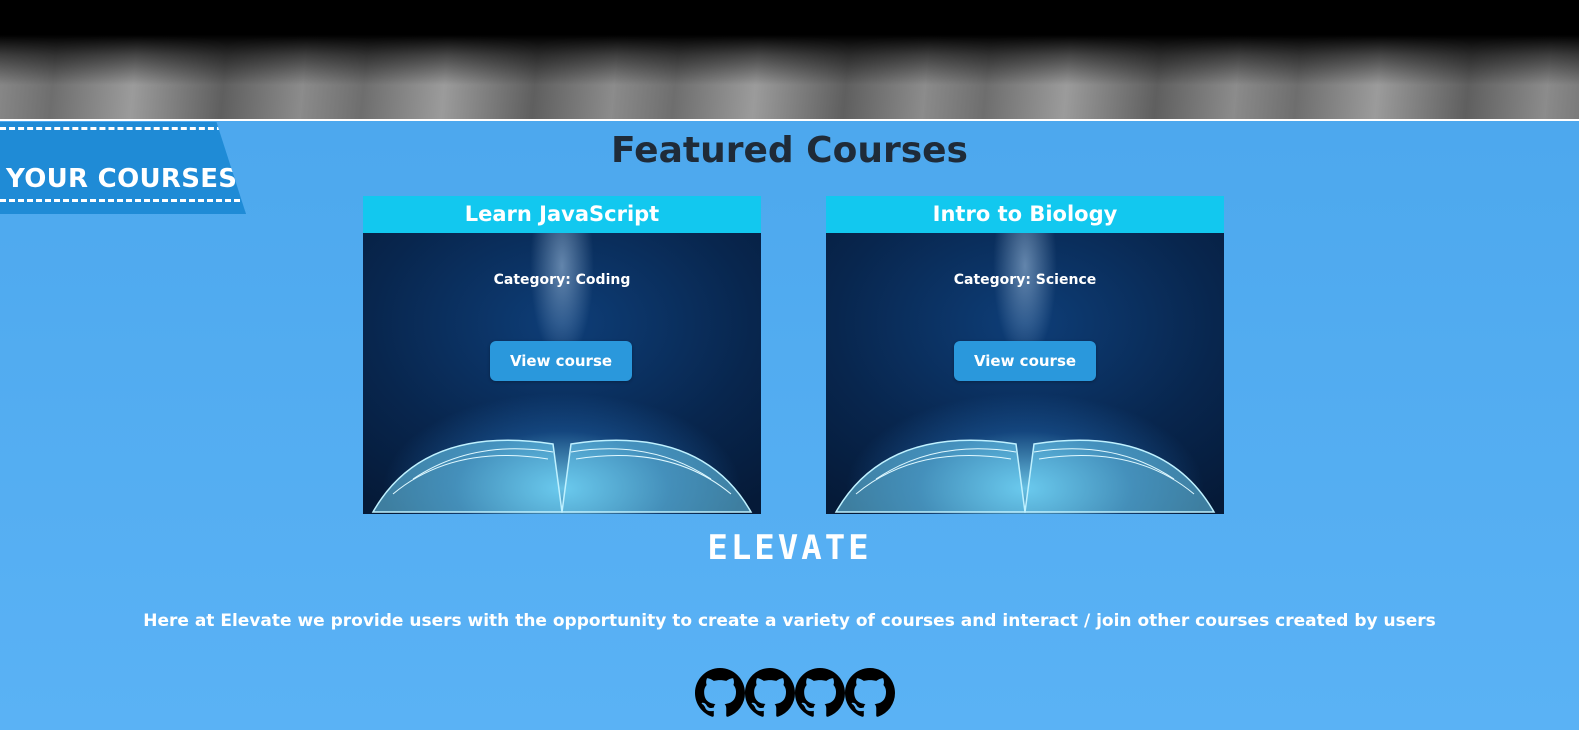 This screenshot has height=730, width=1579. What do you see at coordinates (1025, 214) in the screenshot?
I see `course-card-title: Intro to Biology` at bounding box center [1025, 214].